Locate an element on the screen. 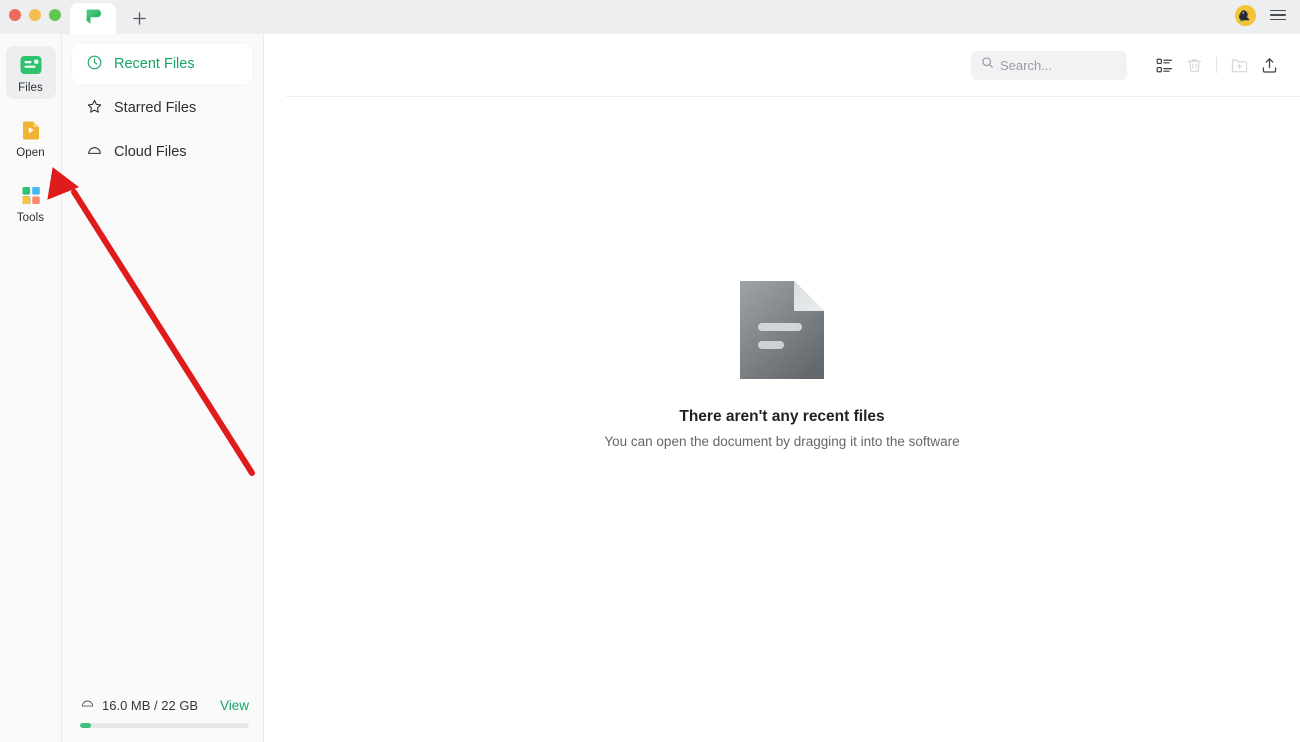  nav-item-cloud-files: Cloud Files is located at coordinates (162, 152).